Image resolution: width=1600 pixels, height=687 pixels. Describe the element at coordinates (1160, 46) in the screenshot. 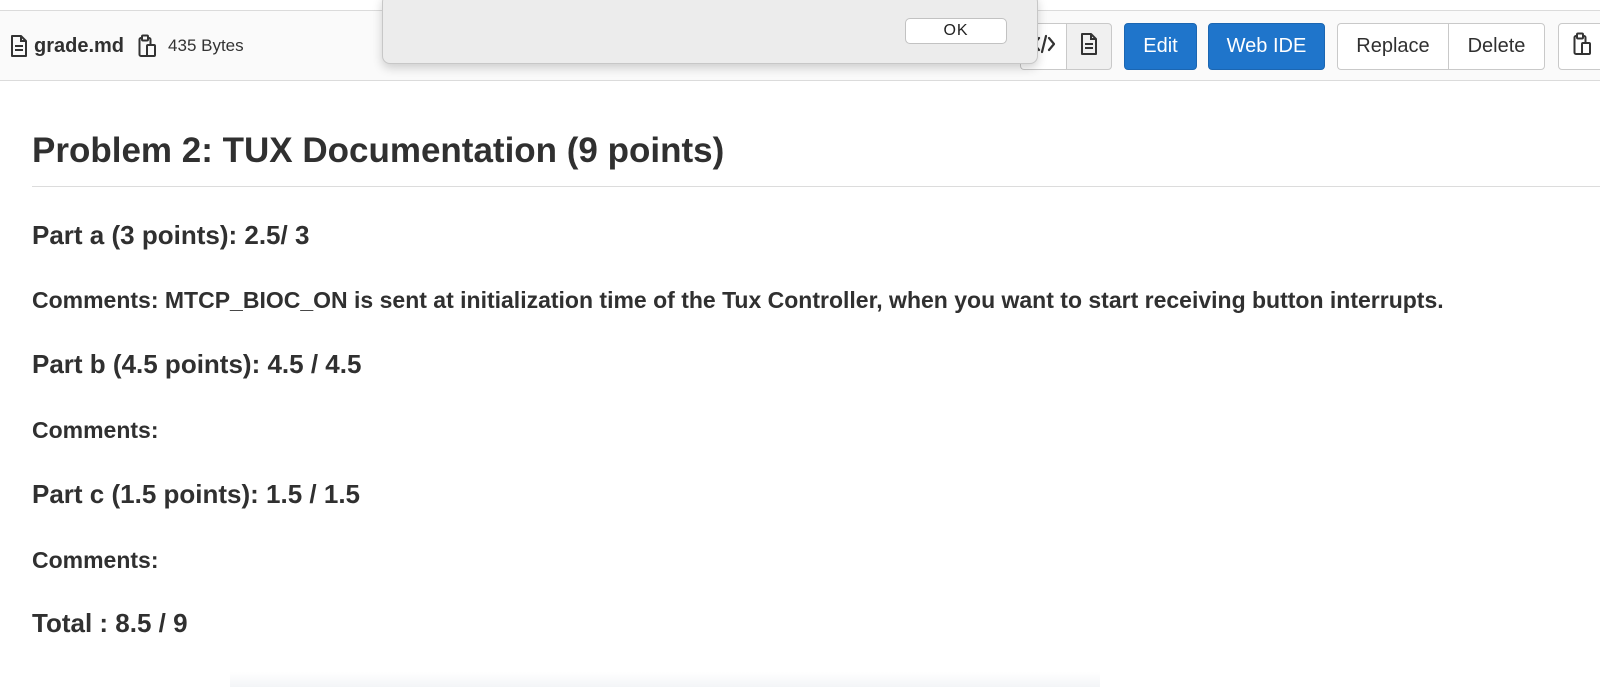

I see `edit-button: Edit` at that location.